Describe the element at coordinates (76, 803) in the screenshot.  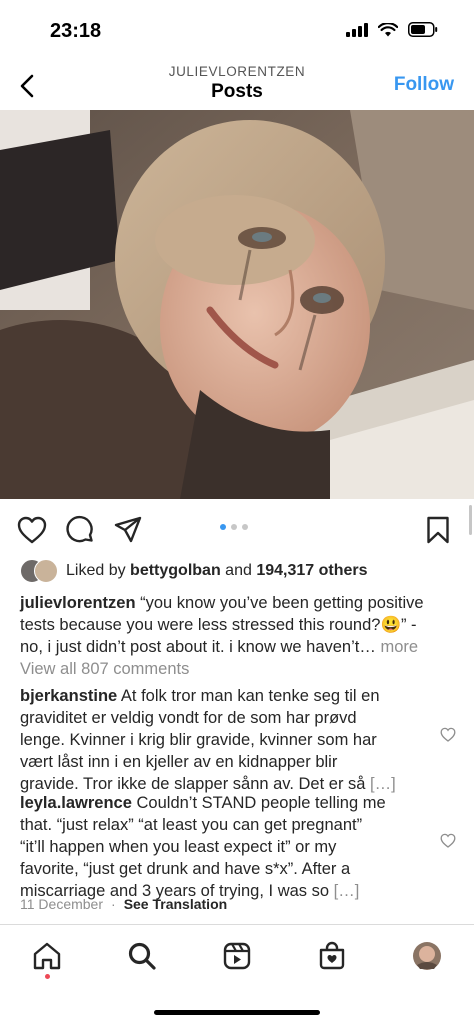
I see `comment-username: leyla.lawrence` at that location.